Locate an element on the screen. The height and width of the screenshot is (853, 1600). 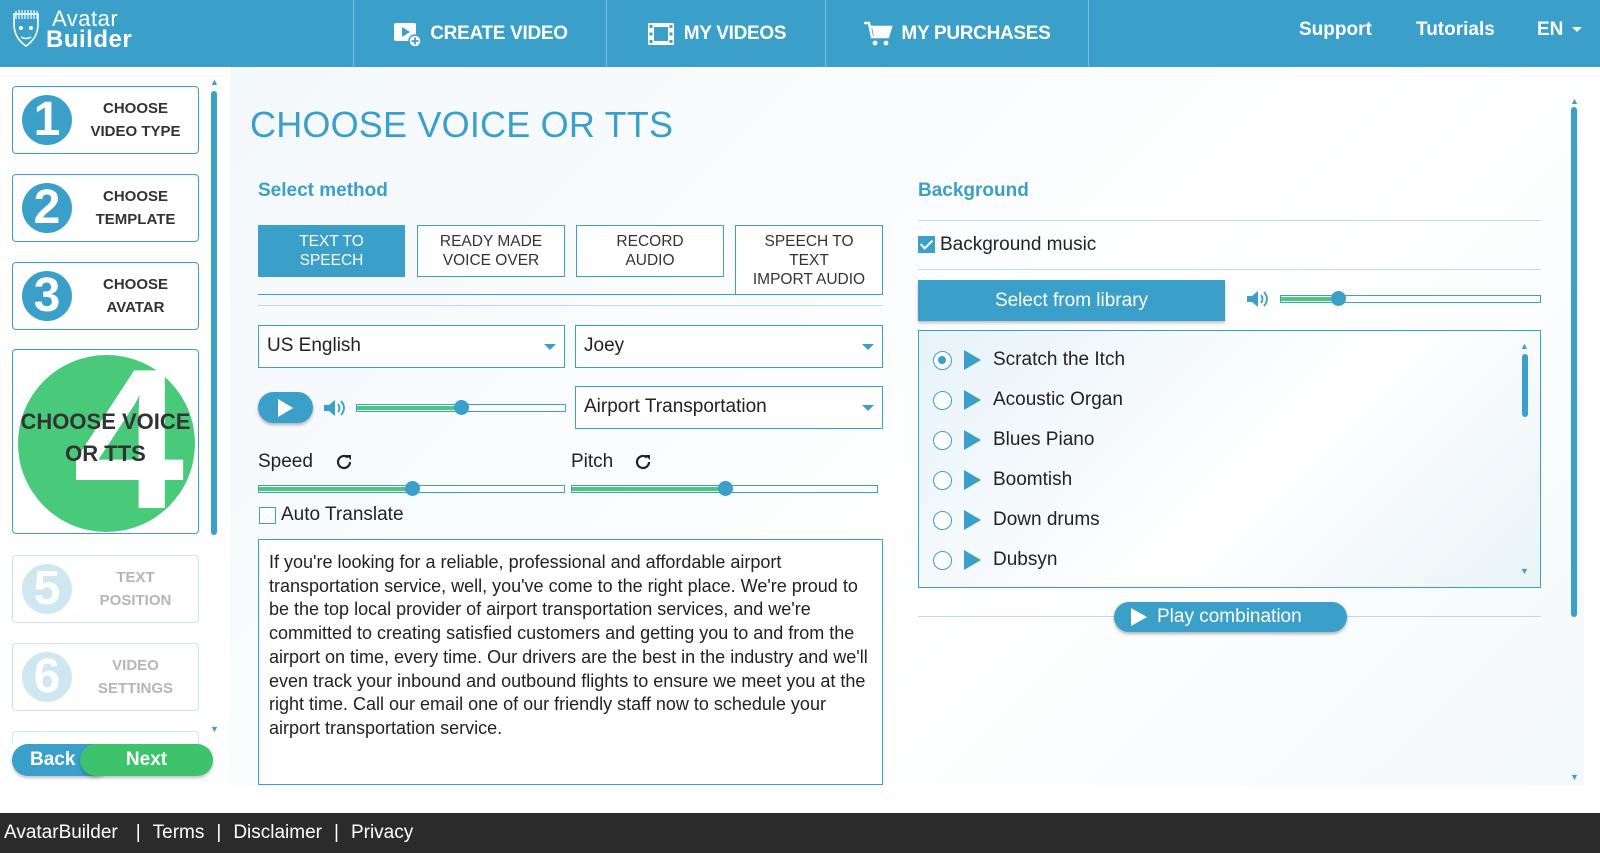
background-music-label: Background music is located at coordinates (1018, 244).